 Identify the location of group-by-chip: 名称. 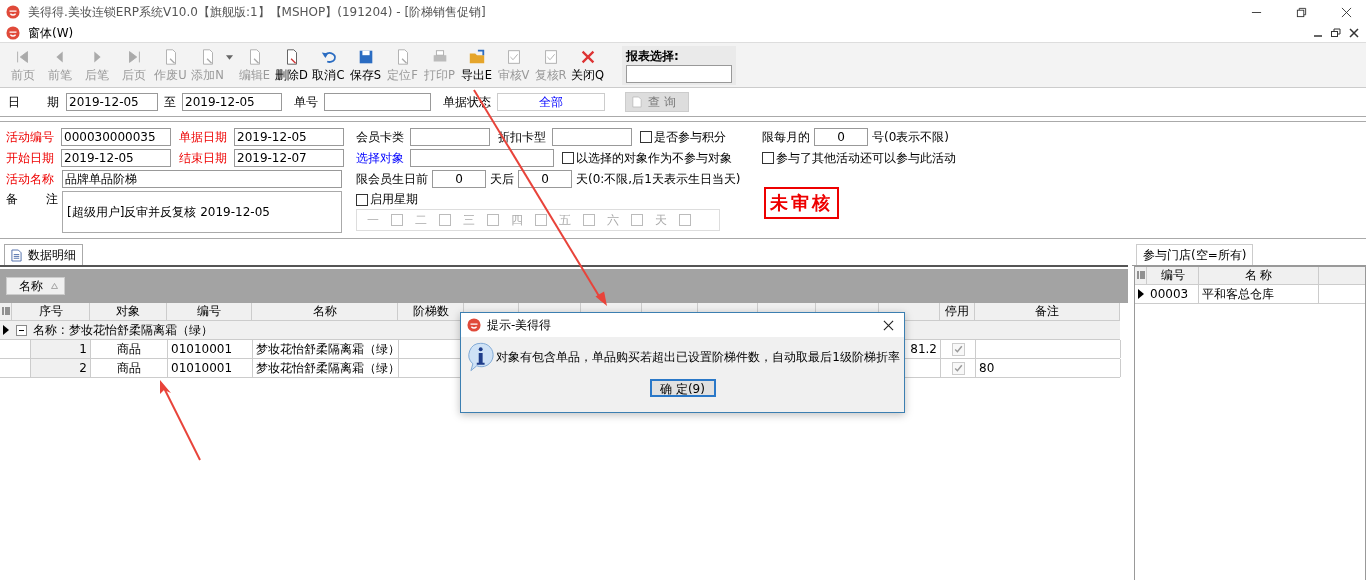
(35, 286).